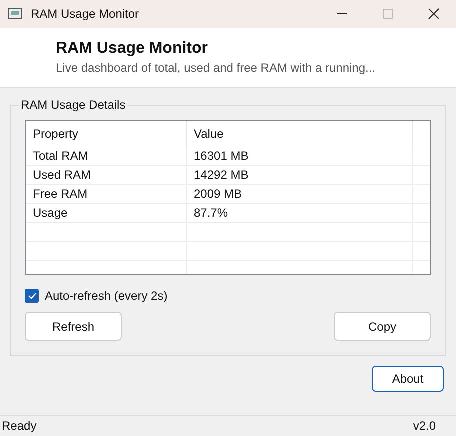 Image resolution: width=456 pixels, height=436 pixels. I want to click on close-icon, so click(434, 14).